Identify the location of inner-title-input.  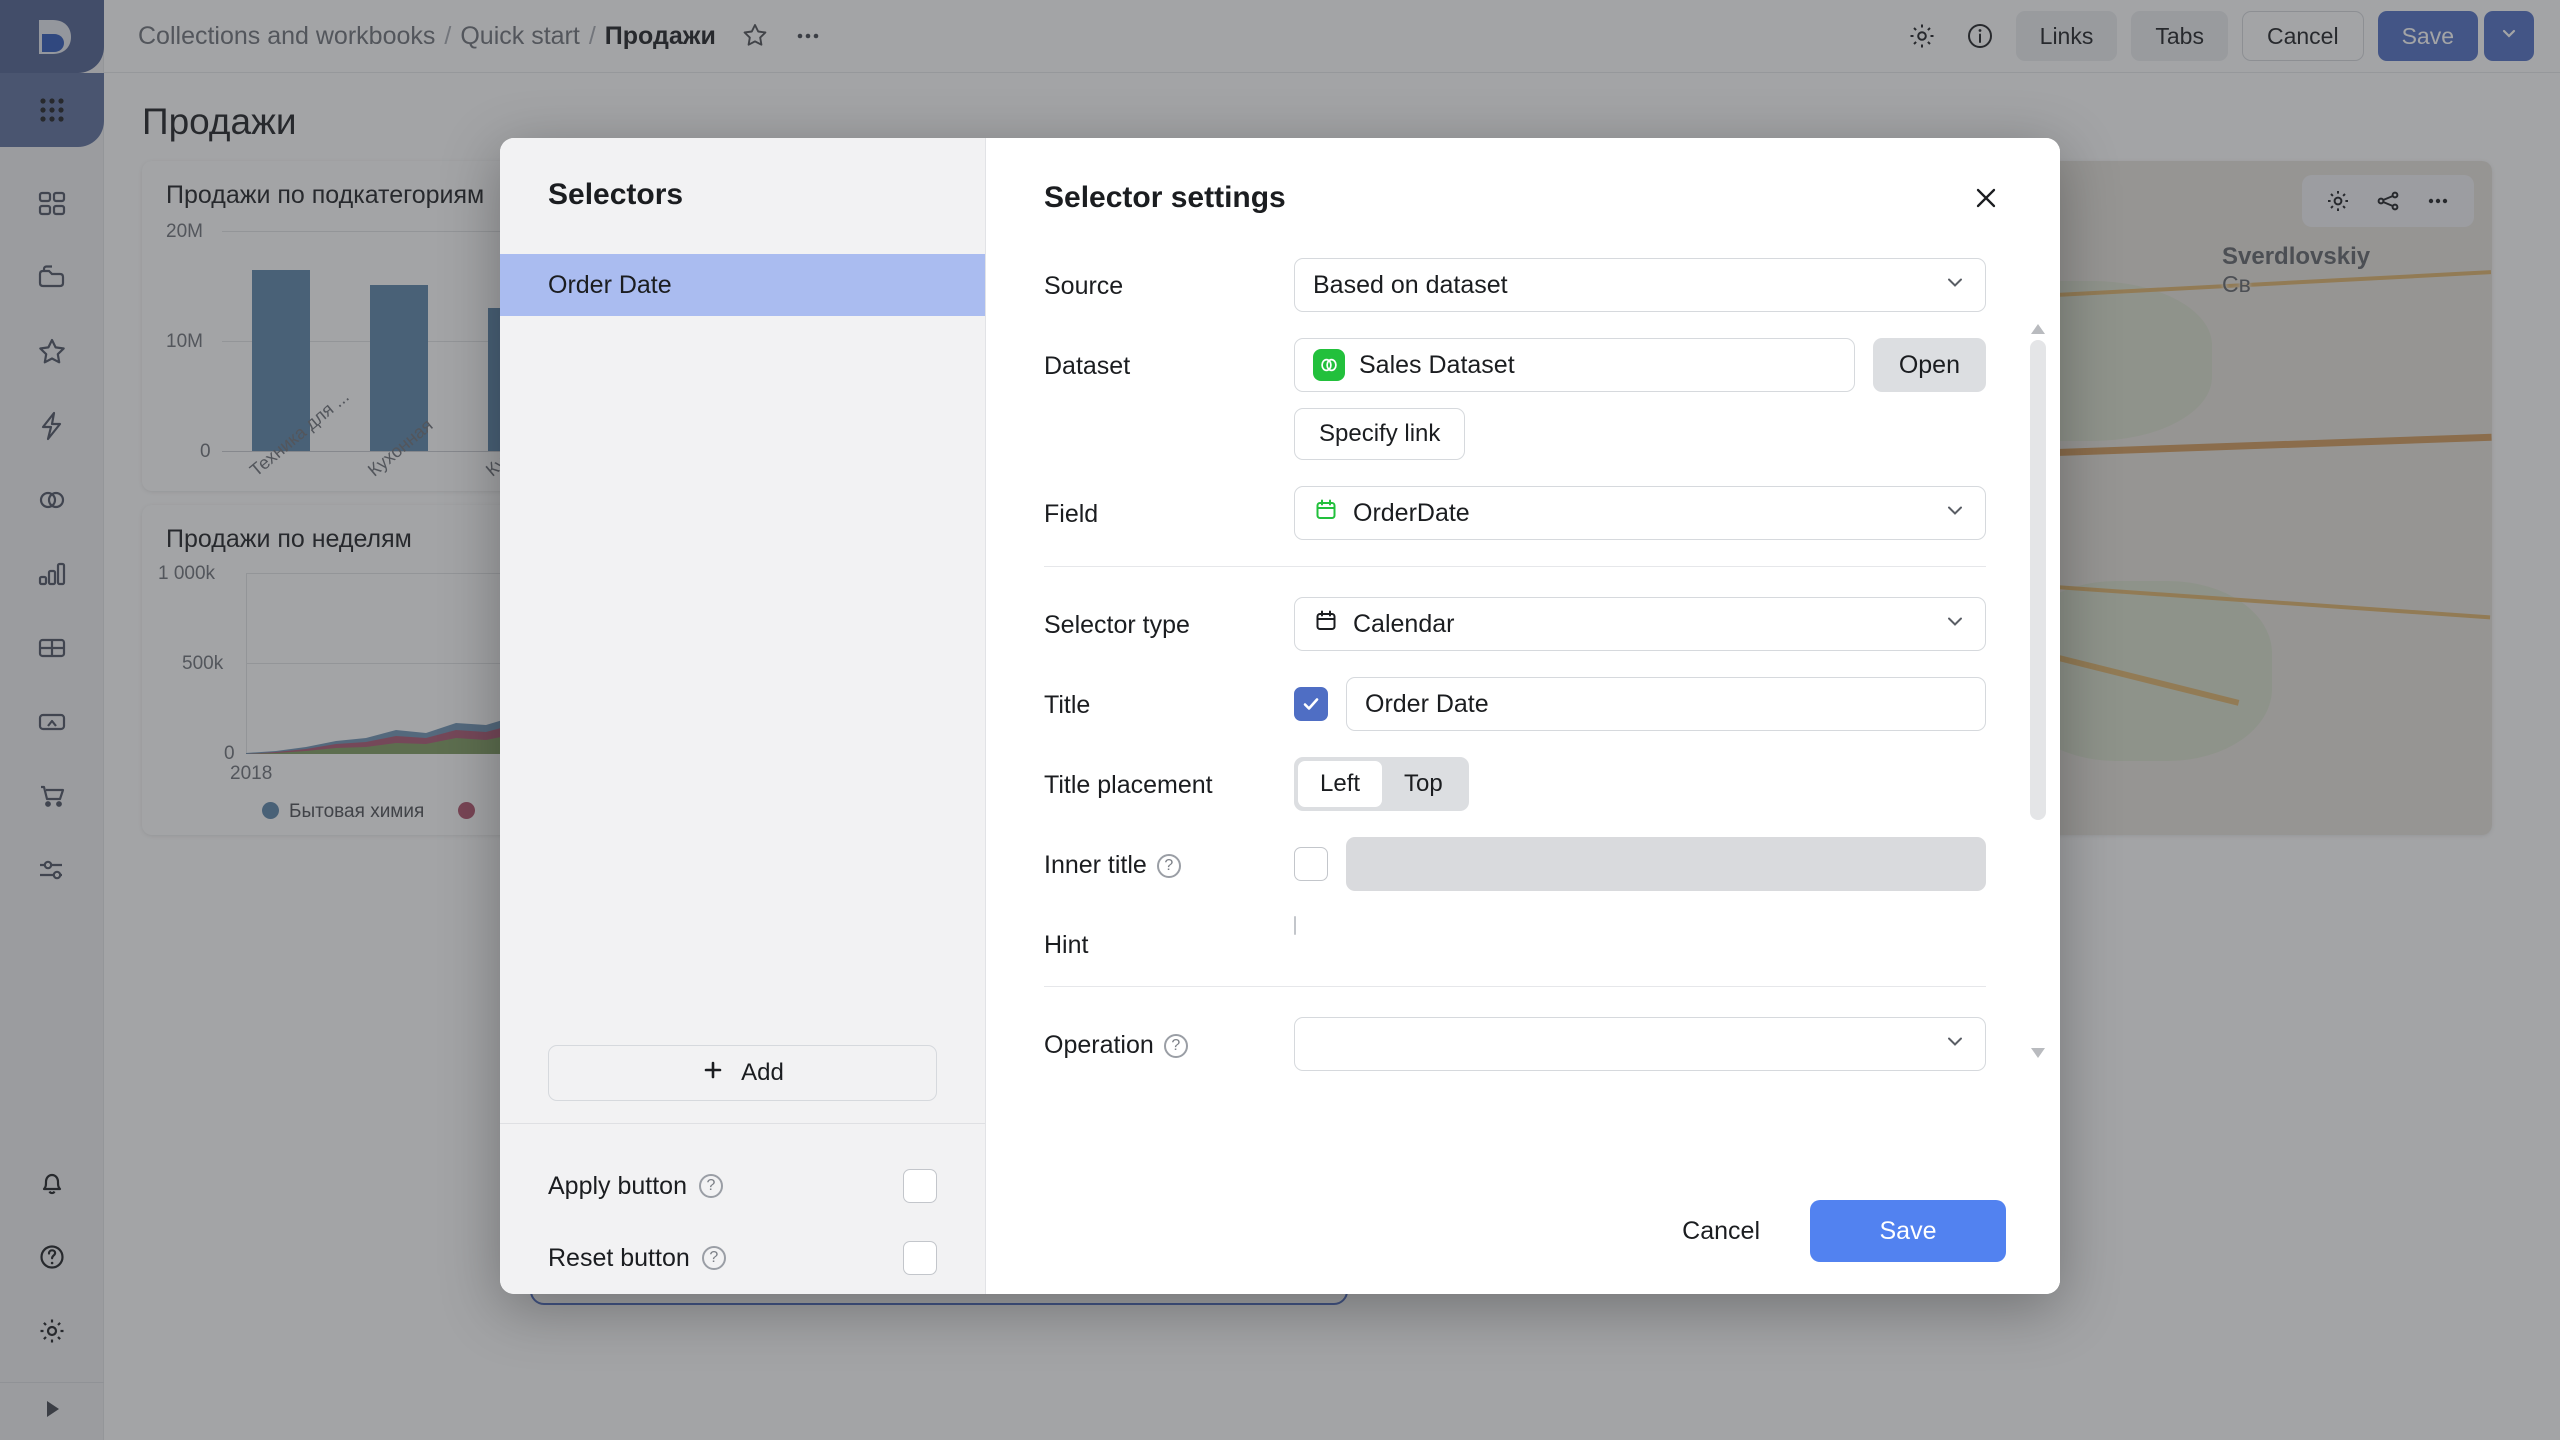
(1666, 864).